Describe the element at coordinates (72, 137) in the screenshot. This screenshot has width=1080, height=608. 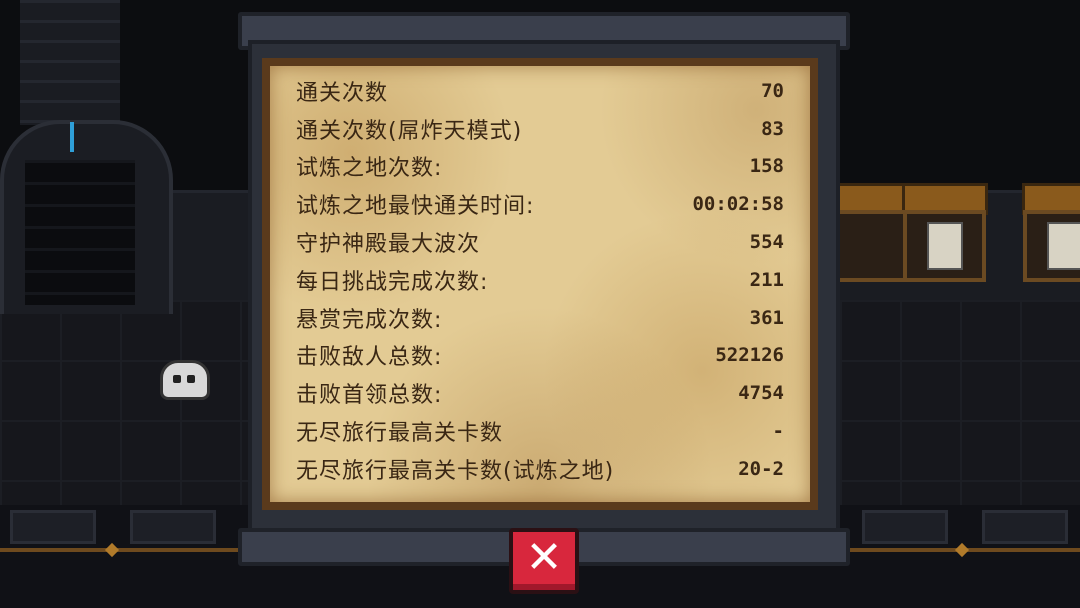
I see `archway-light-icon` at that location.